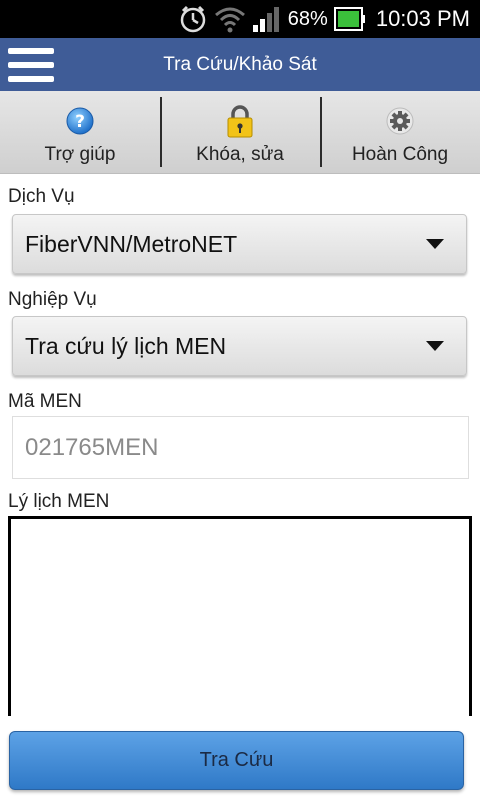 The height and width of the screenshot is (800, 480). Describe the element at coordinates (230, 19) in the screenshot. I see `wifi-icon` at that location.